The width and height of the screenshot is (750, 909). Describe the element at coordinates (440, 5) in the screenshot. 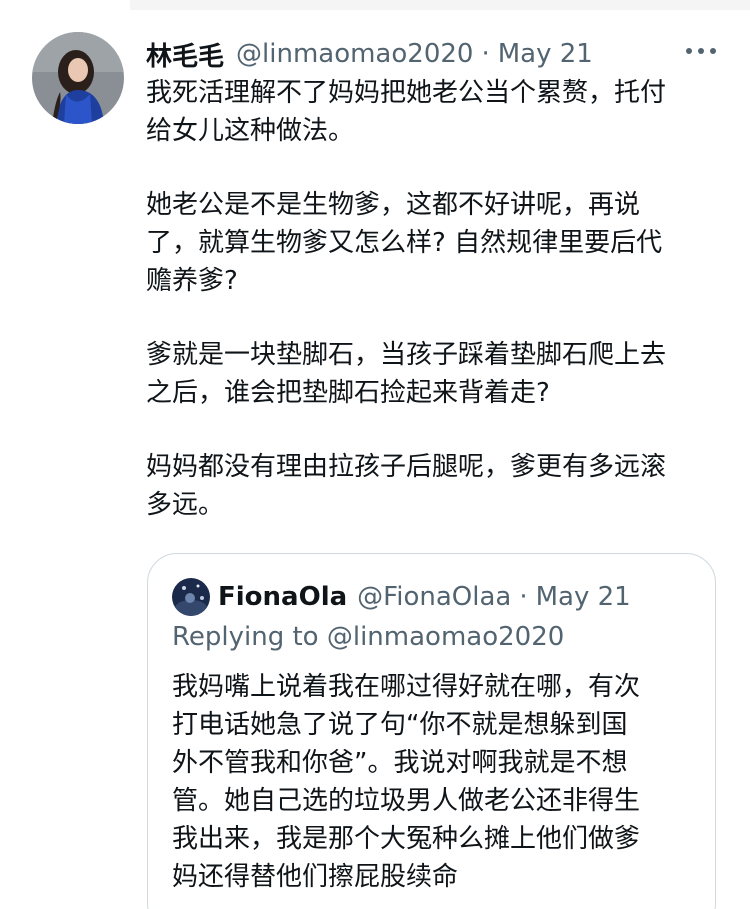

I see `previous-content-edge` at that location.